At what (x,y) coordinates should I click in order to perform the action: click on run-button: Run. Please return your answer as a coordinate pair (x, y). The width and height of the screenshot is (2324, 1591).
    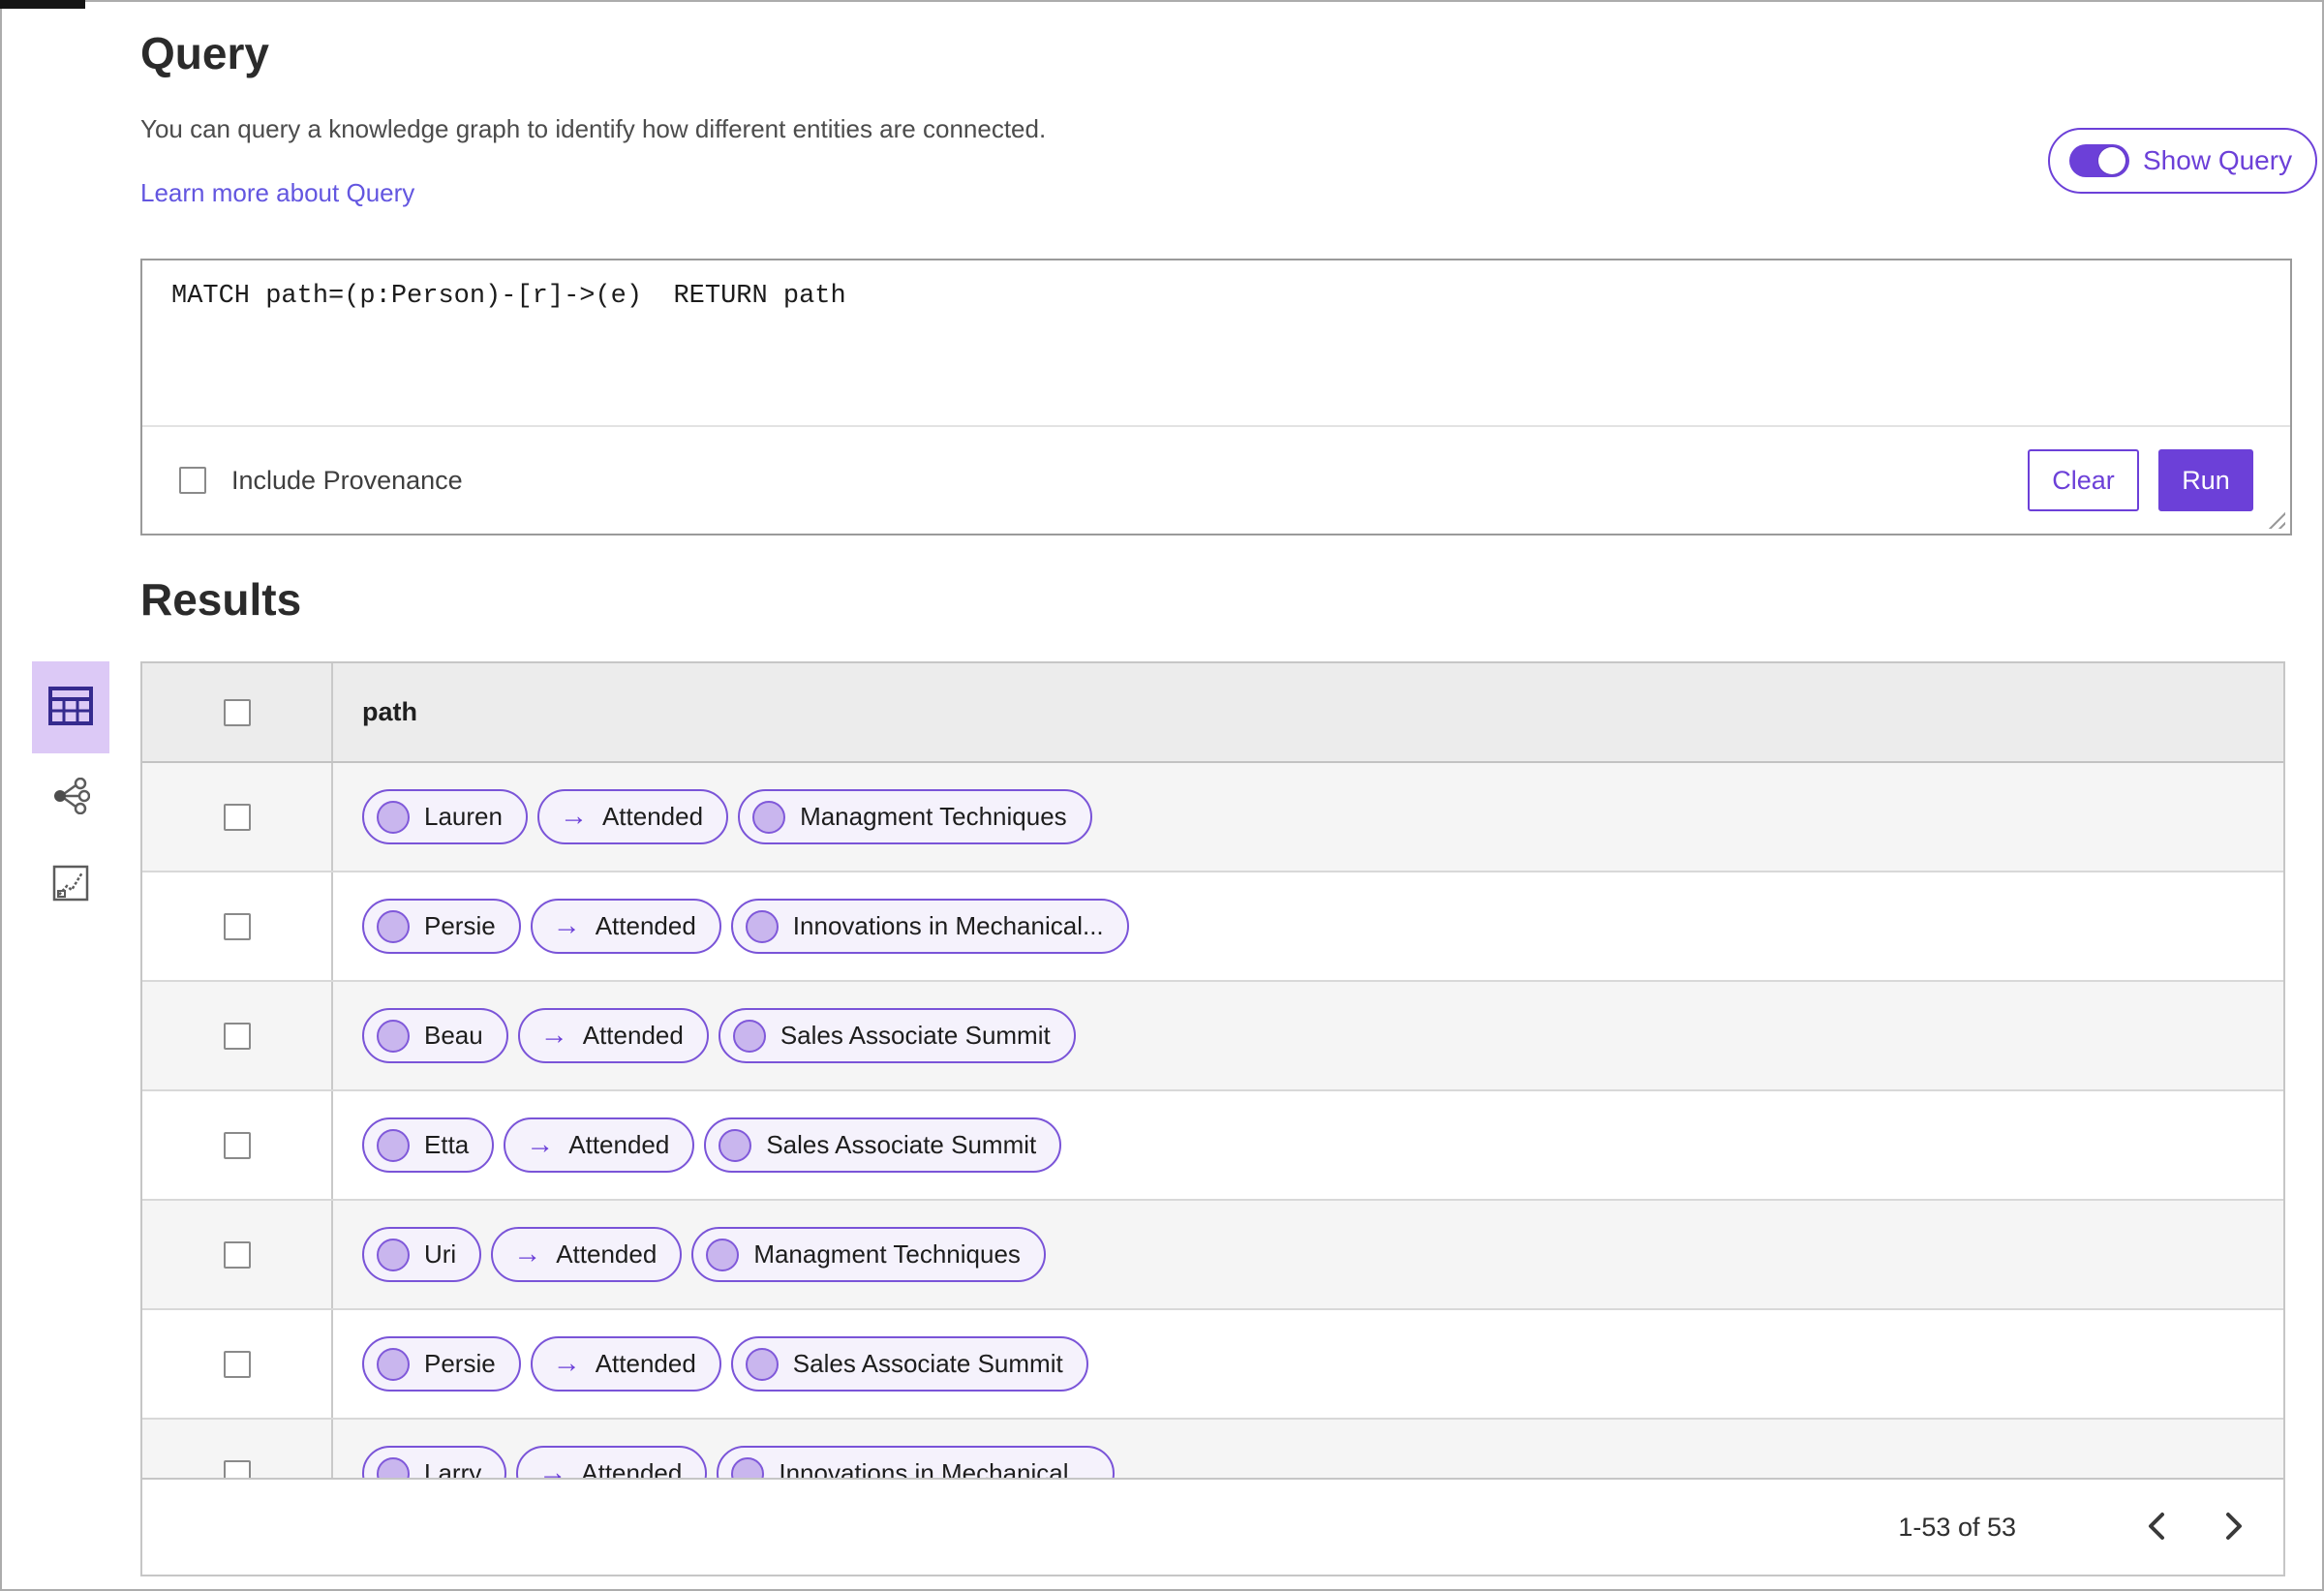
    Looking at the image, I should click on (2205, 480).